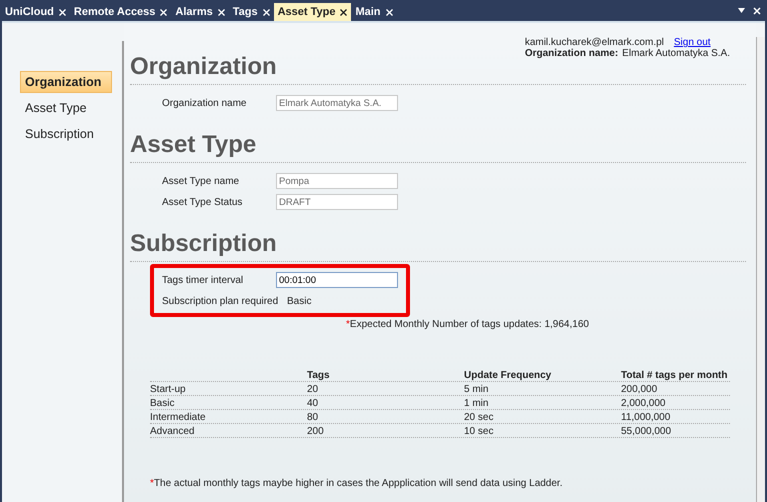 The width and height of the screenshot is (767, 502). What do you see at coordinates (203, 280) in the screenshot?
I see `field-label: Tags timer interval` at bounding box center [203, 280].